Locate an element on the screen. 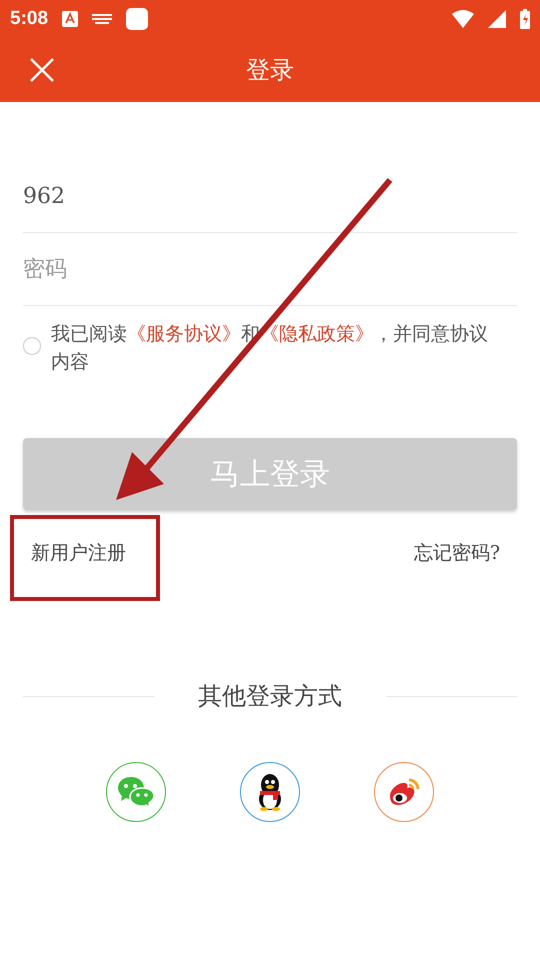 The height and width of the screenshot is (960, 540). policy-link: 《服务协议》 is located at coordinates (184, 334).